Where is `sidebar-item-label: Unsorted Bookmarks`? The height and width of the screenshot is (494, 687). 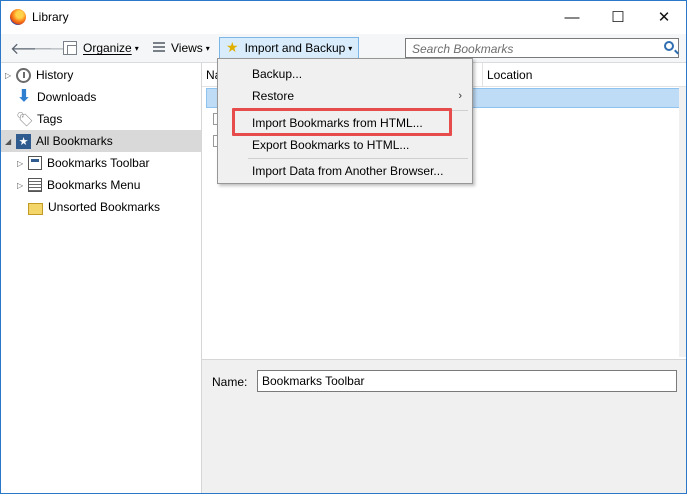
sidebar-item-label: Unsorted Bookmarks is located at coordinates (104, 207).